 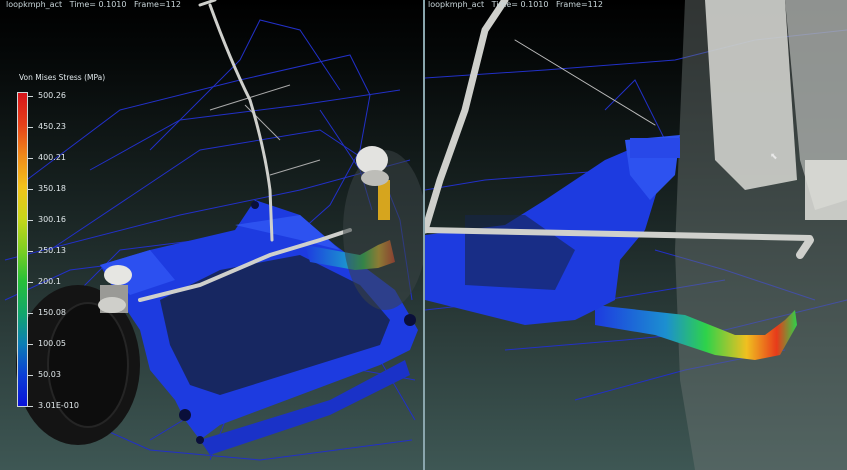 I want to click on legend-tick-label: 100.05, so click(x=52, y=343).